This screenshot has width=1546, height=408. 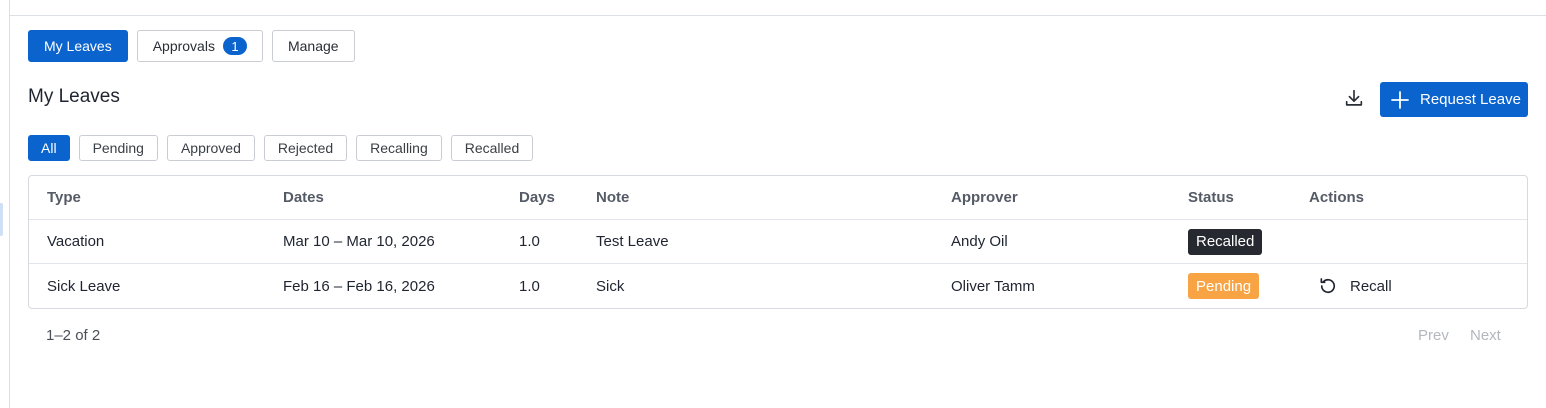 What do you see at coordinates (210, 148) in the screenshot?
I see `filter-approved: Approved` at bounding box center [210, 148].